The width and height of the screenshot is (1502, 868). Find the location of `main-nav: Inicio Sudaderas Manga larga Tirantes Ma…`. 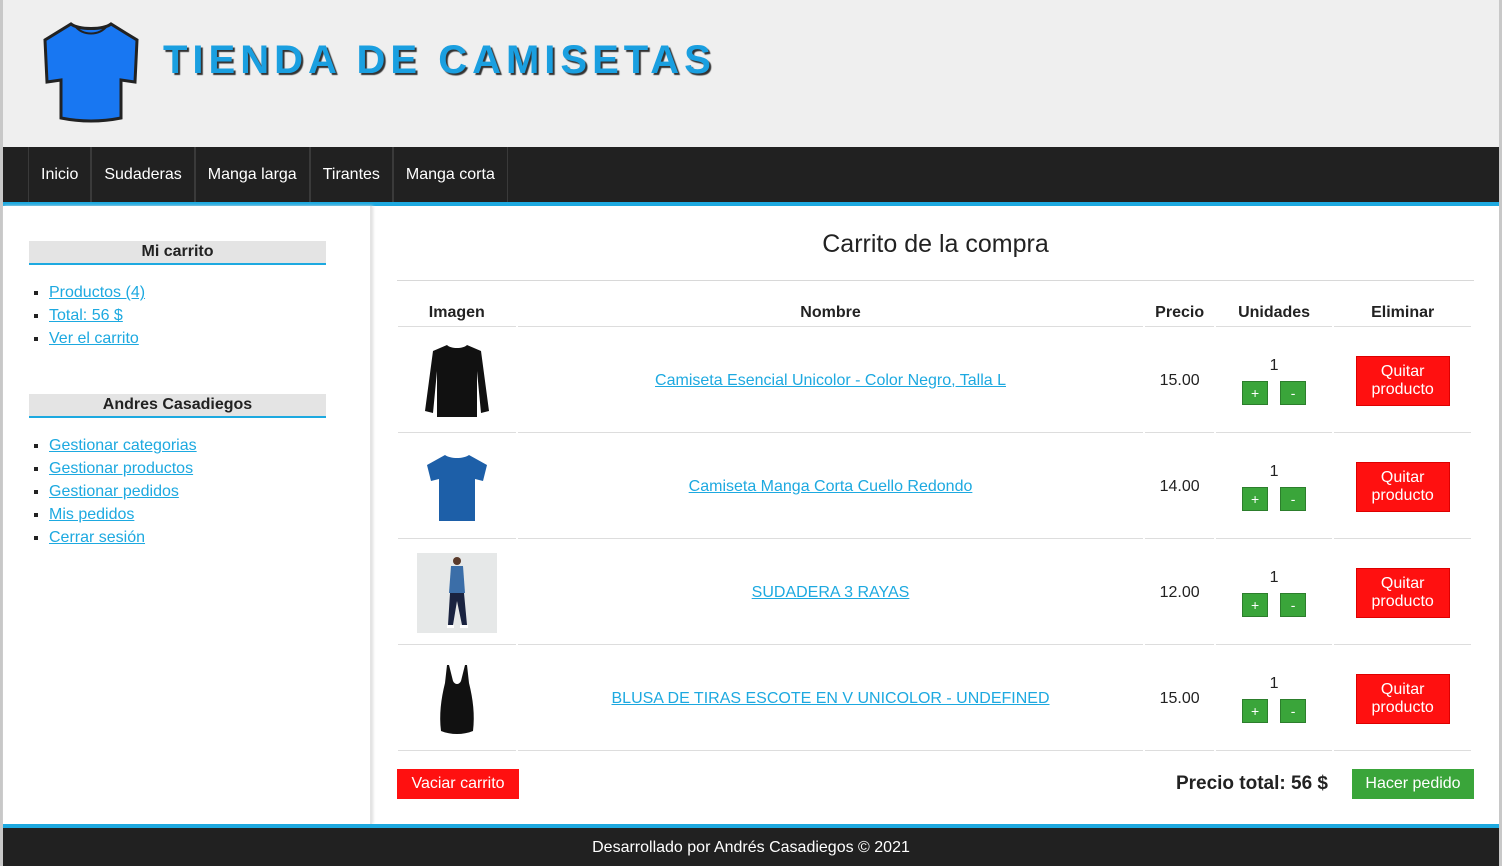

main-nav: Inicio Sudaderas Manga larga Tirantes Ma… is located at coordinates (751, 176).